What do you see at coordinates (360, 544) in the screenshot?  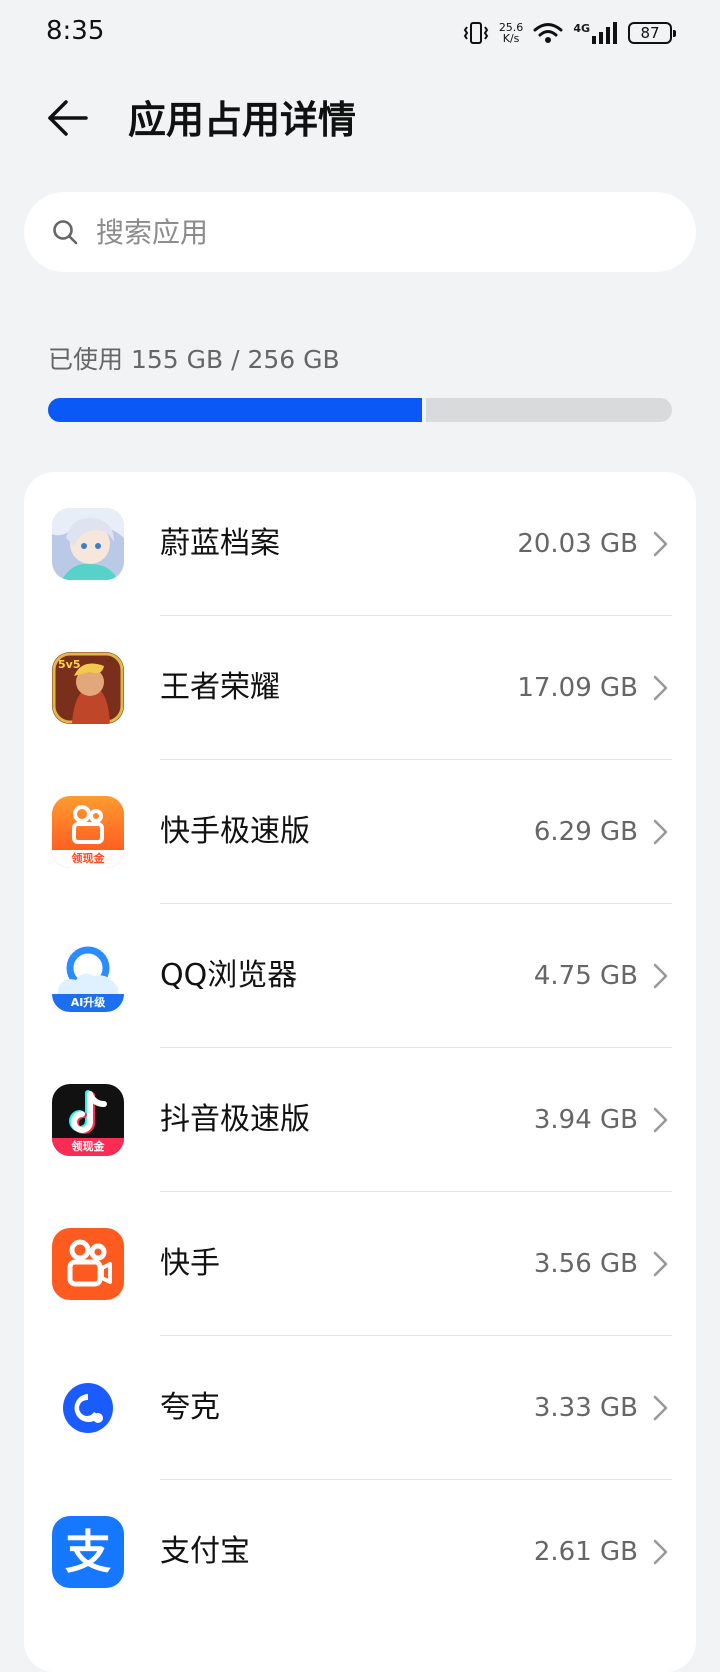 I see `app-list-item: 蔚蓝档案 20.03 GB` at bounding box center [360, 544].